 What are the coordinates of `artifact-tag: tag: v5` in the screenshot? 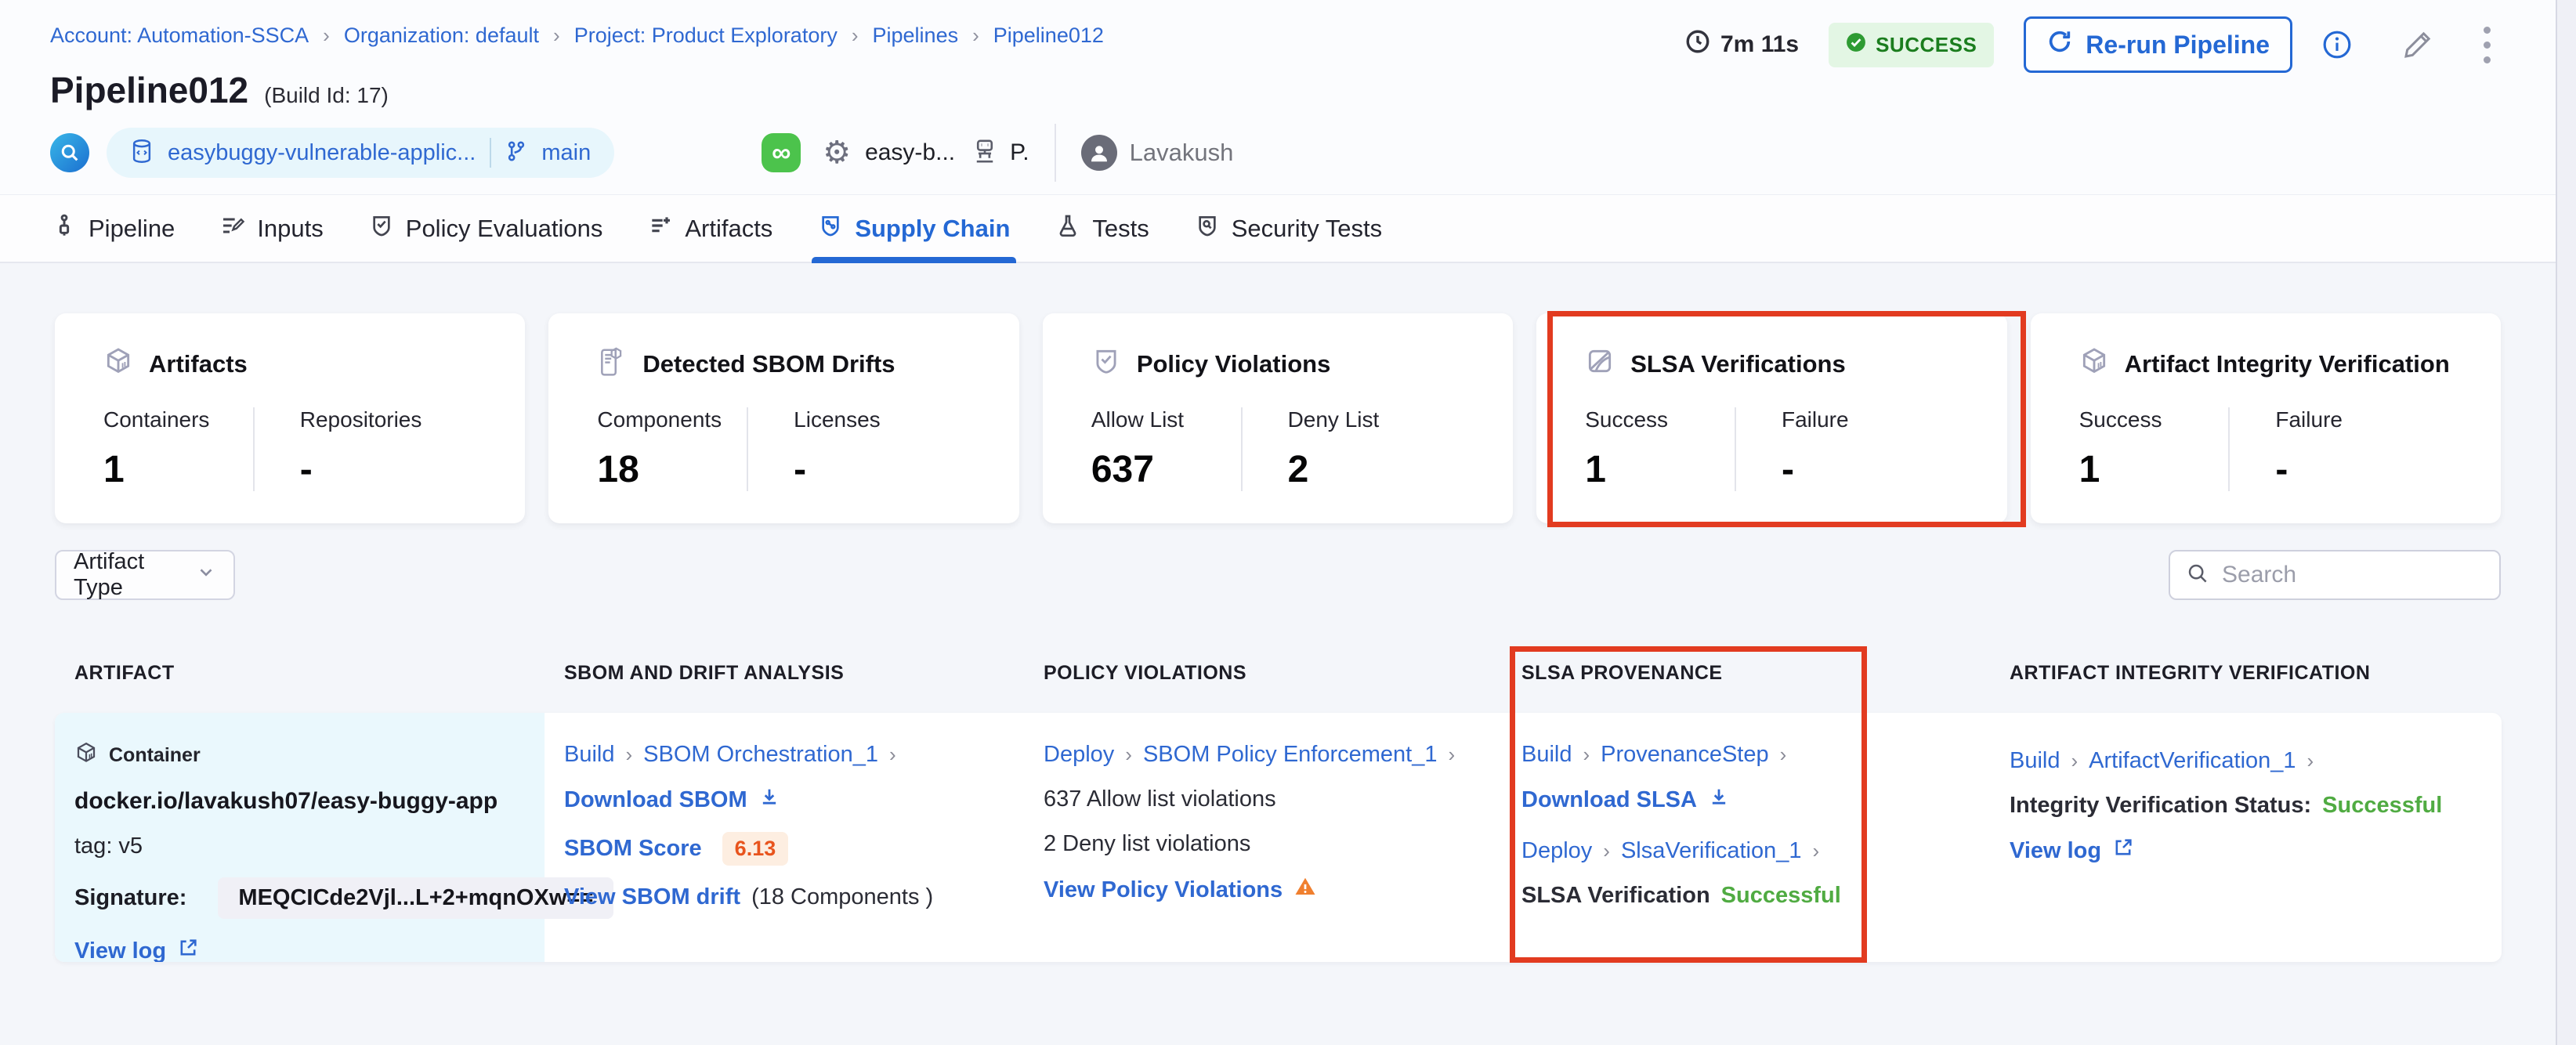 It's located at (109, 846).